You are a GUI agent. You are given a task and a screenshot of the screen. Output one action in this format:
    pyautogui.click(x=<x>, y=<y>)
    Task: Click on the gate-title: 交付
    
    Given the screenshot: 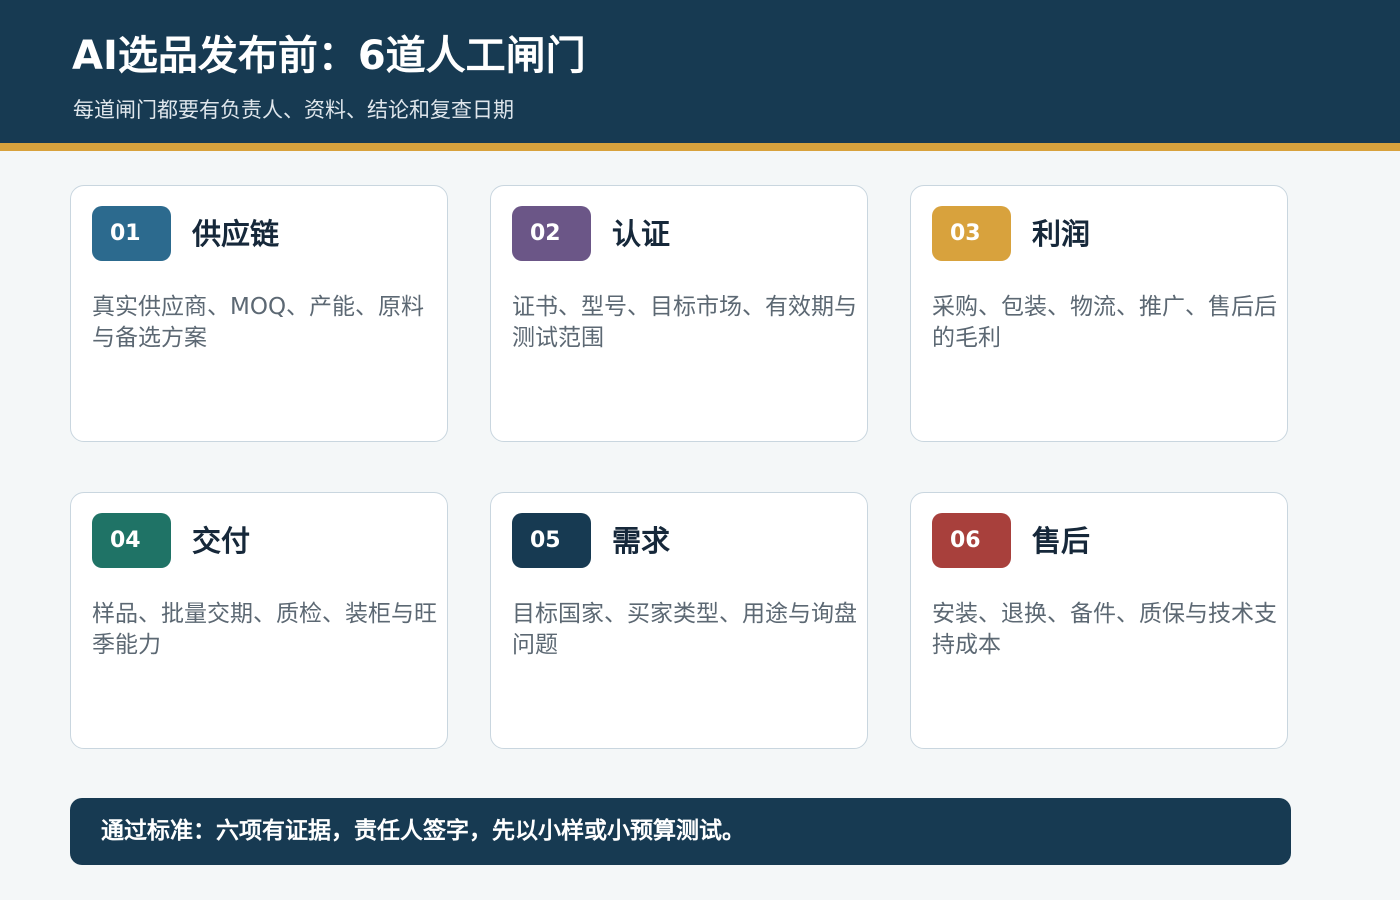 What is the action you would take?
    pyautogui.click(x=221, y=541)
    